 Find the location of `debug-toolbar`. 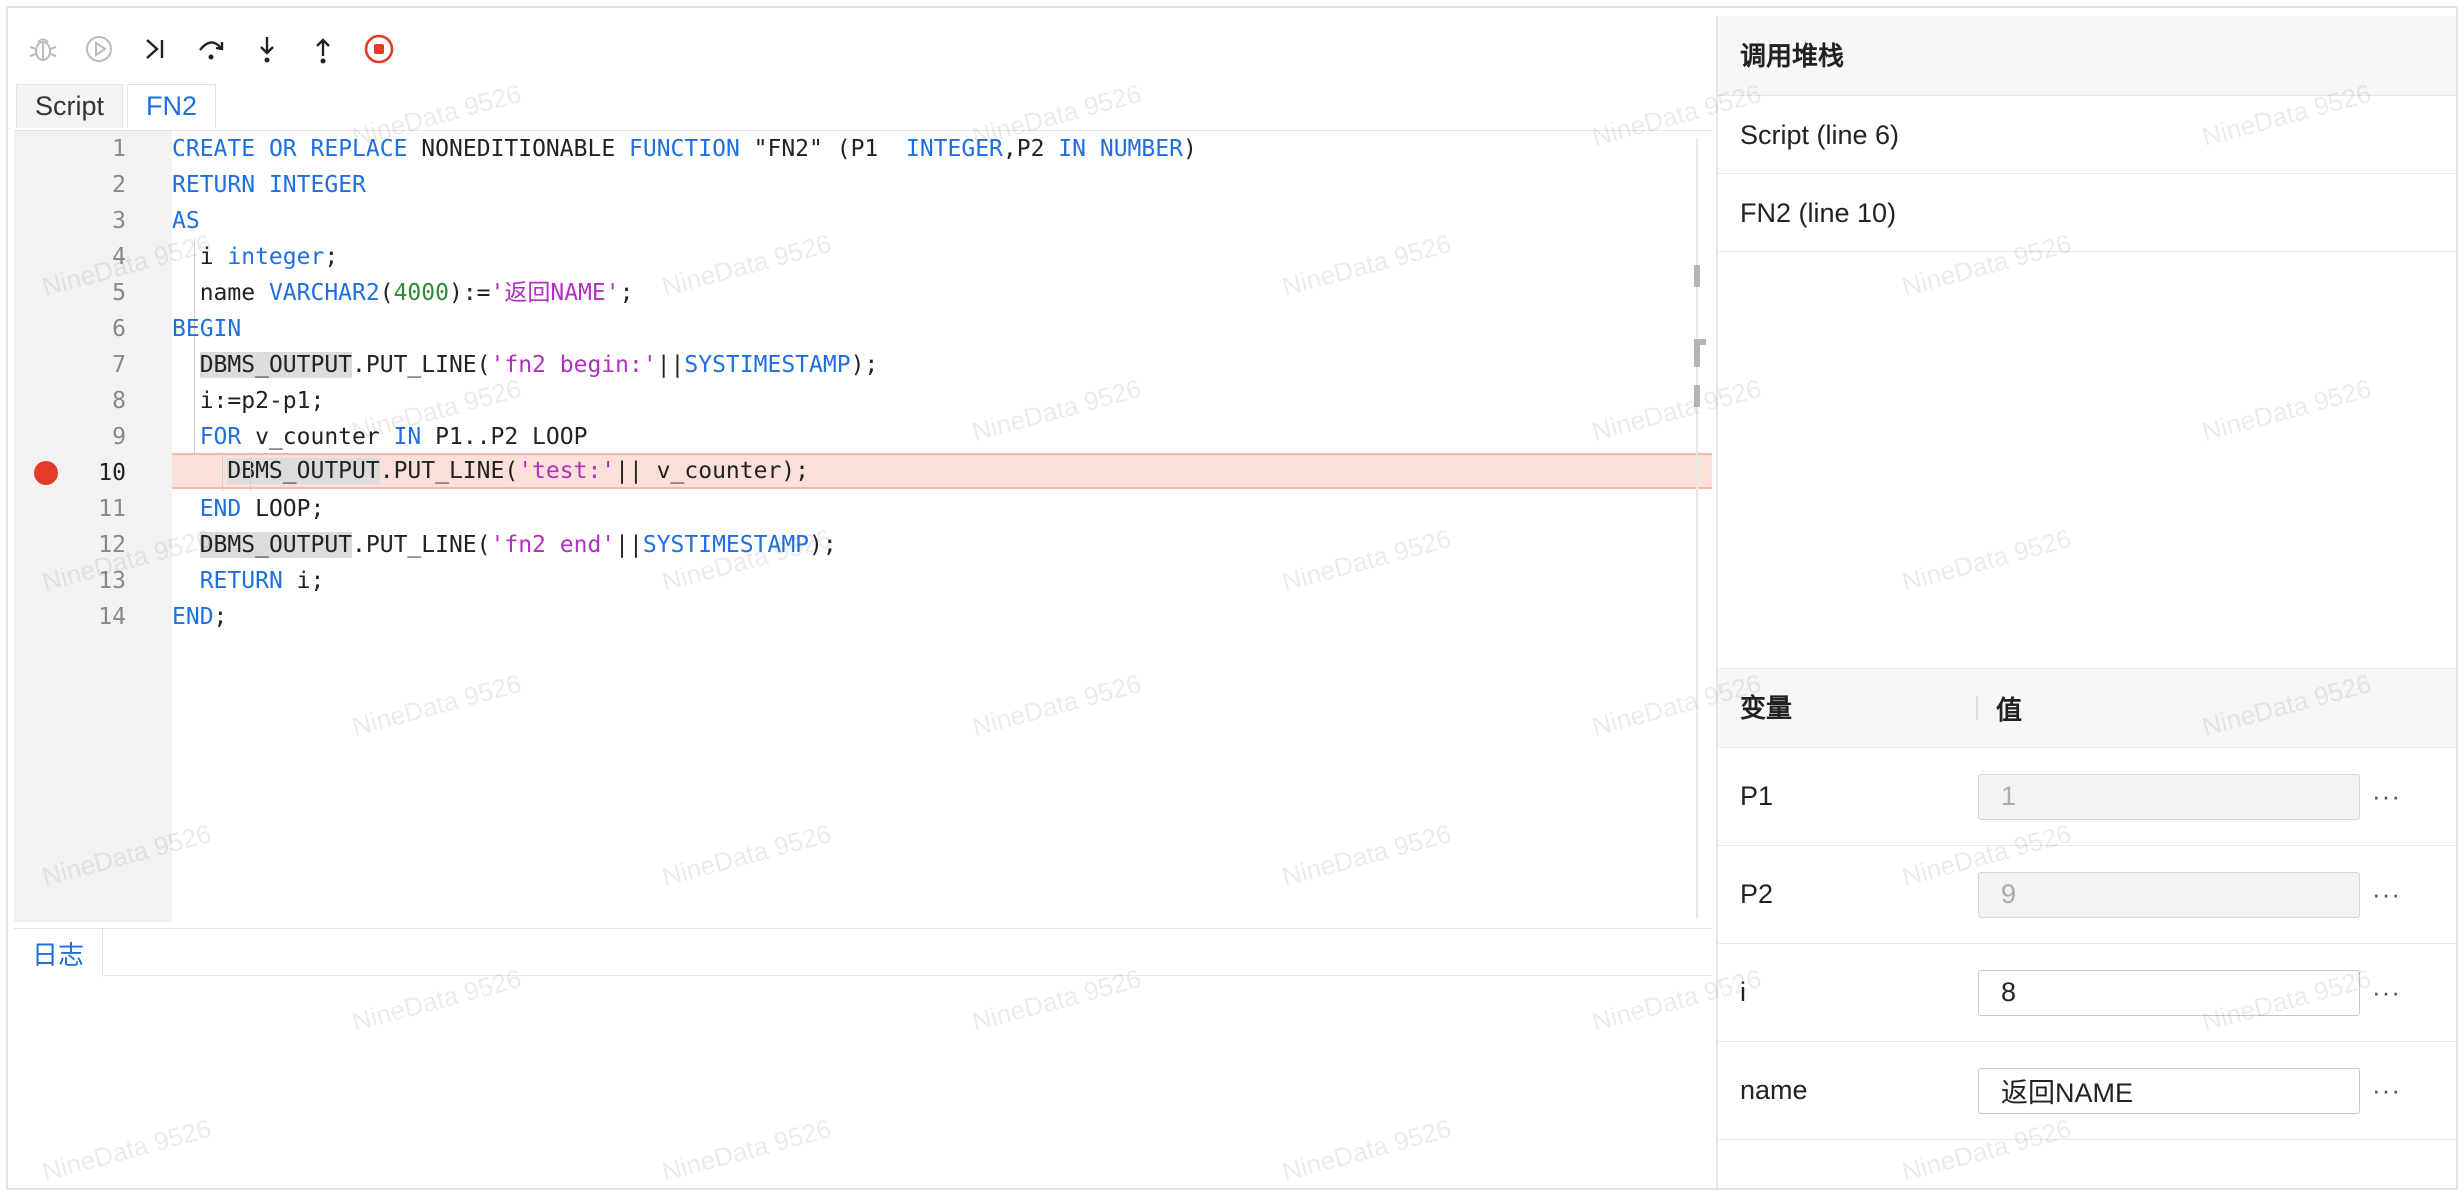

debug-toolbar is located at coordinates (861, 49).